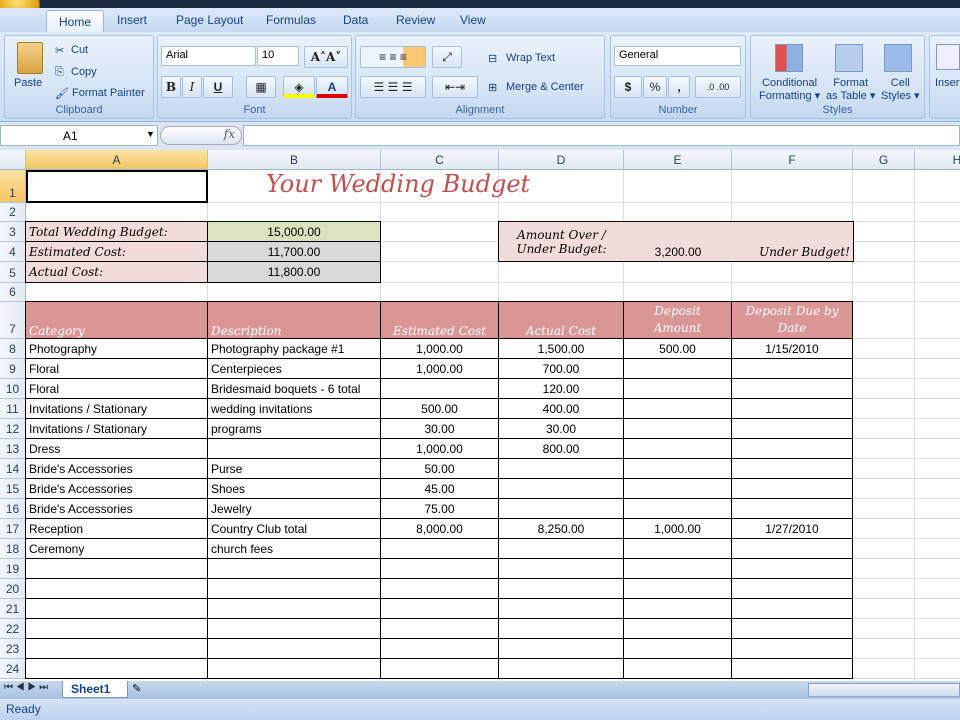 Image resolution: width=960 pixels, height=720 pixels. What do you see at coordinates (136, 688) in the screenshot?
I see `insert-sheet-icon: ✎` at bounding box center [136, 688].